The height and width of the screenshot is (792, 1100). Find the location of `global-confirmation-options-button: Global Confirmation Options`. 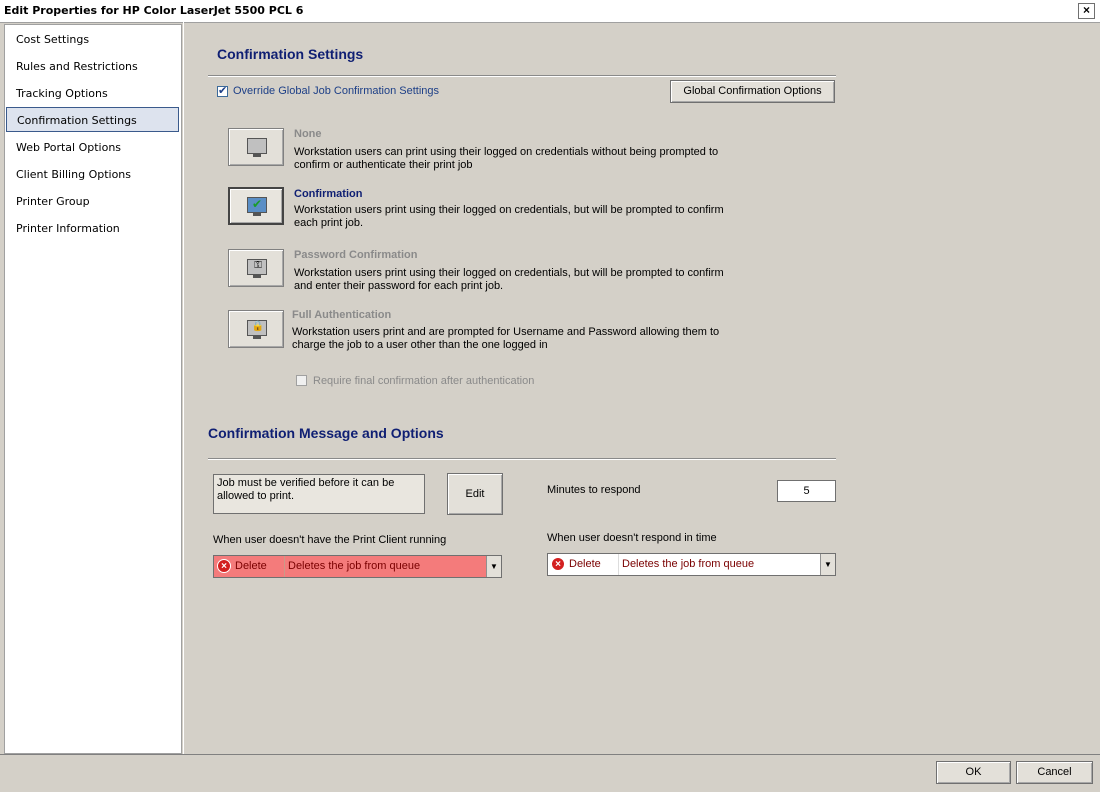

global-confirmation-options-button: Global Confirmation Options is located at coordinates (752, 91).